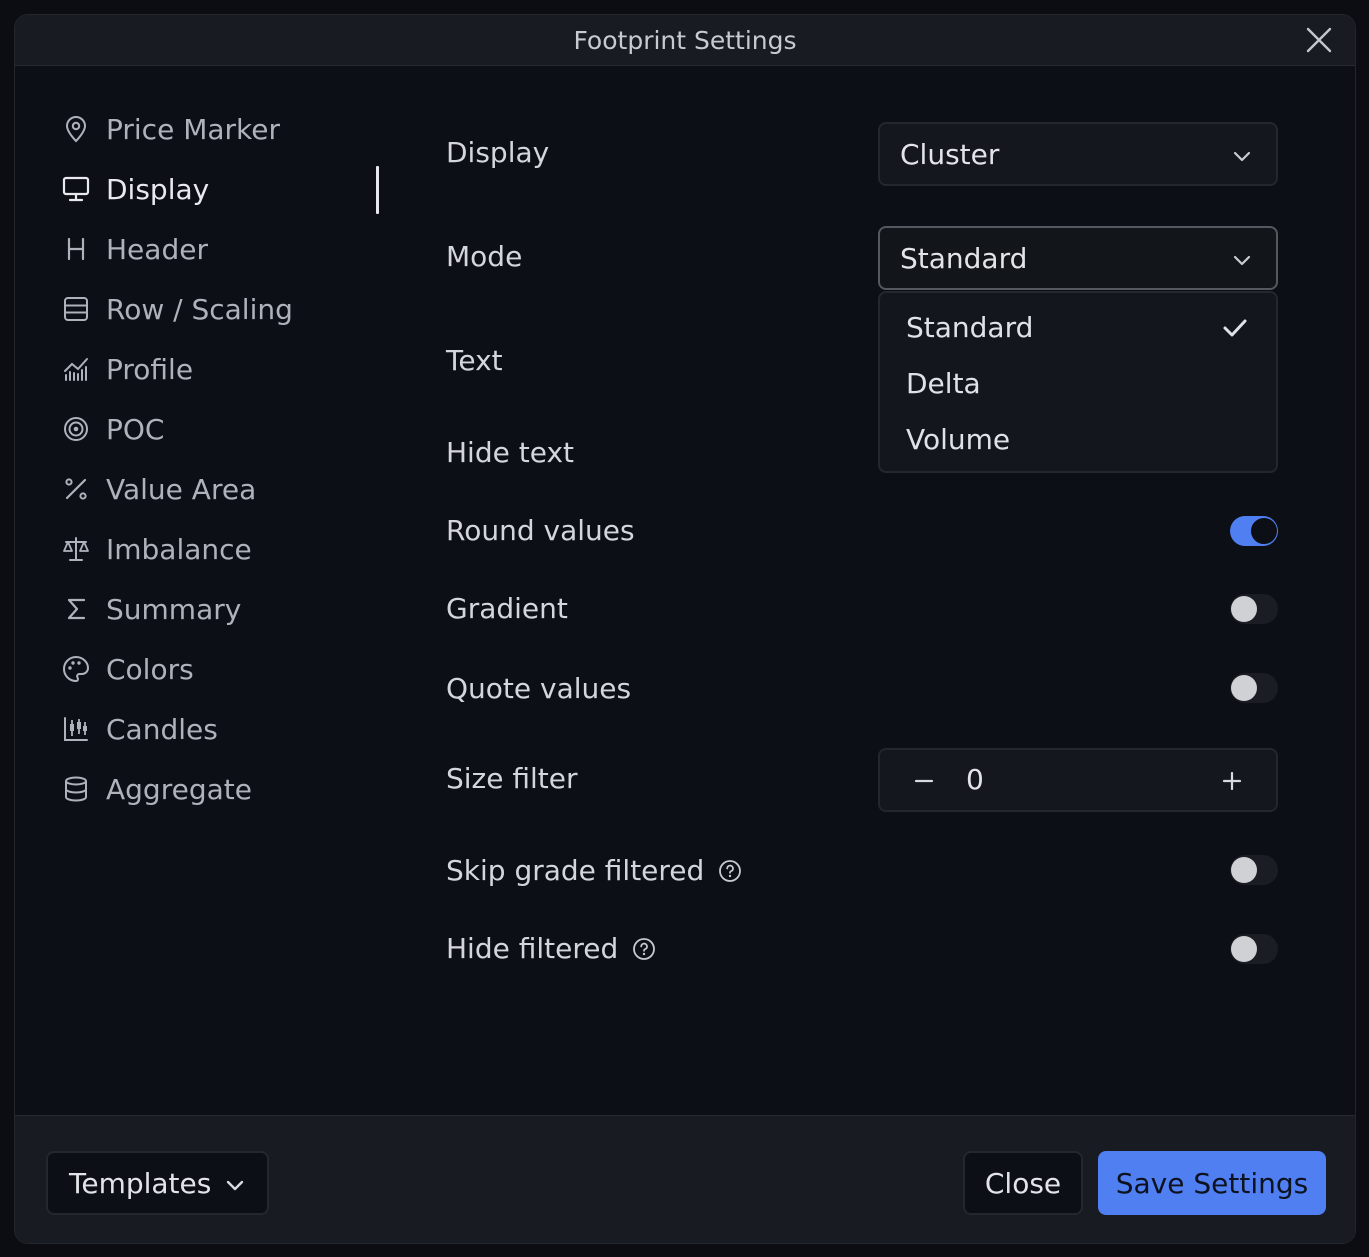 The width and height of the screenshot is (1369, 1257). Describe the element at coordinates (950, 154) in the screenshot. I see `display-select-value: Cluster` at that location.